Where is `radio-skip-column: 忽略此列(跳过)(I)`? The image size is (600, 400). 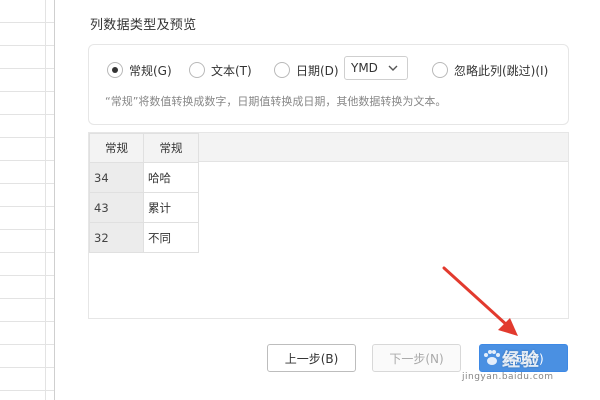
radio-skip-column: 忽略此列(跳过)(I) is located at coordinates (490, 70).